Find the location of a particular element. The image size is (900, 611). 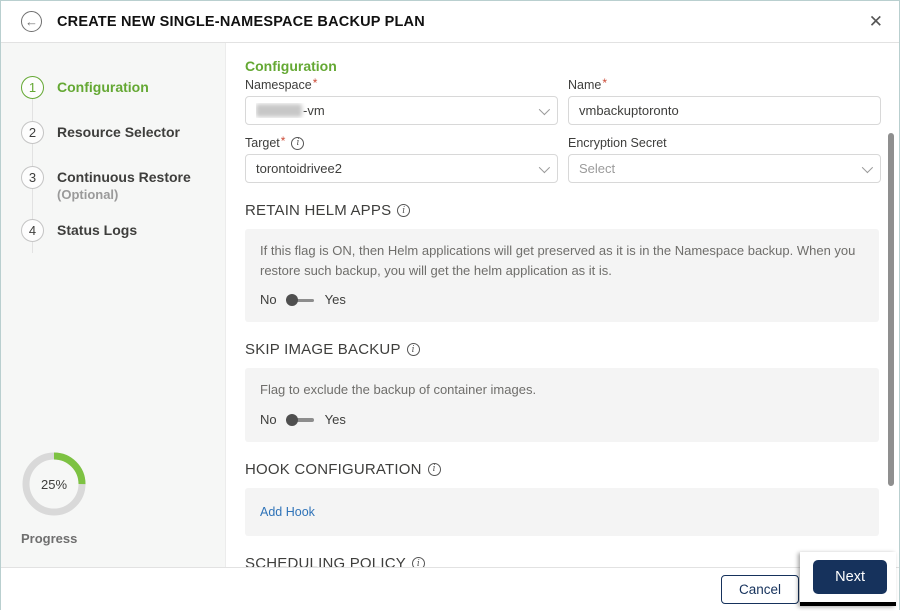

step-number: 2 is located at coordinates (32, 132).